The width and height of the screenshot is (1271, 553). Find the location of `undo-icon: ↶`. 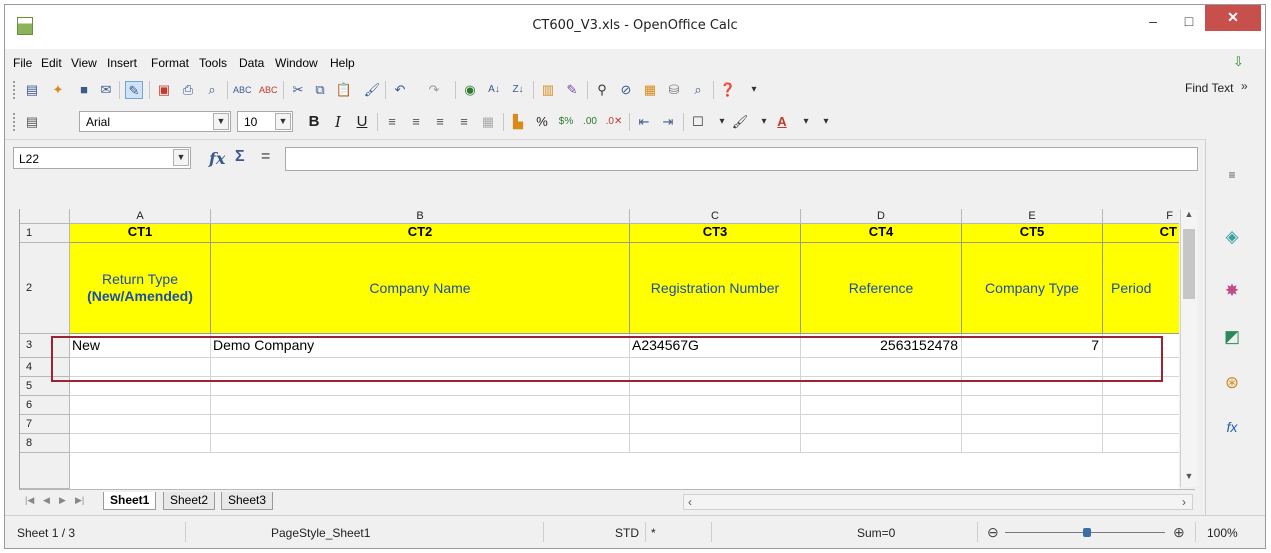

undo-icon: ↶ is located at coordinates (400, 90).